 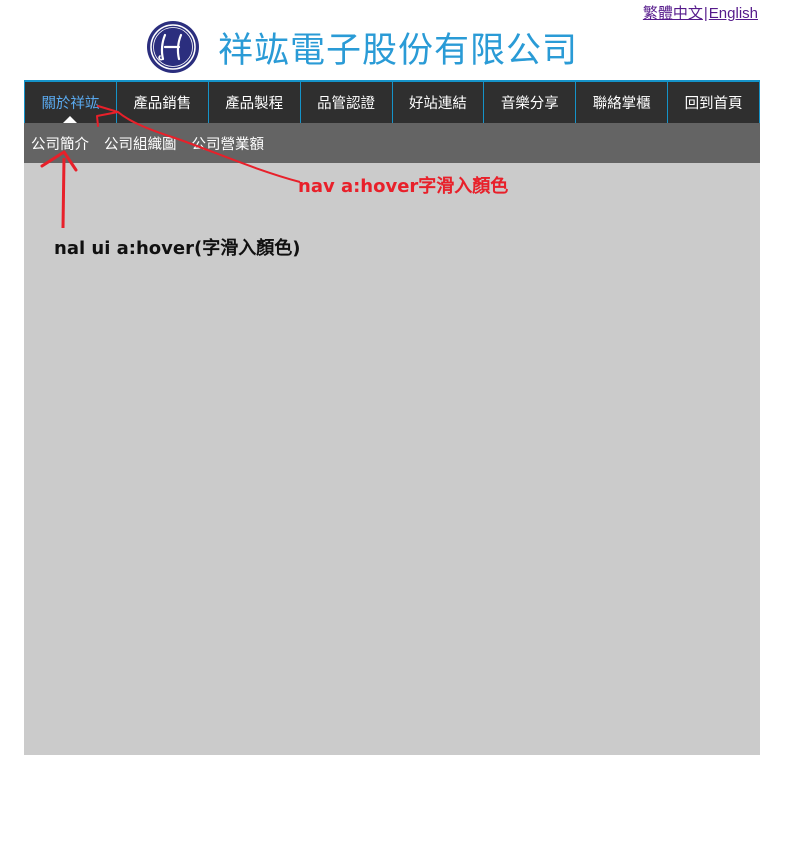 What do you see at coordinates (673, 13) in the screenshot?
I see `lang-traditional-chinese-link: 繁體中文` at bounding box center [673, 13].